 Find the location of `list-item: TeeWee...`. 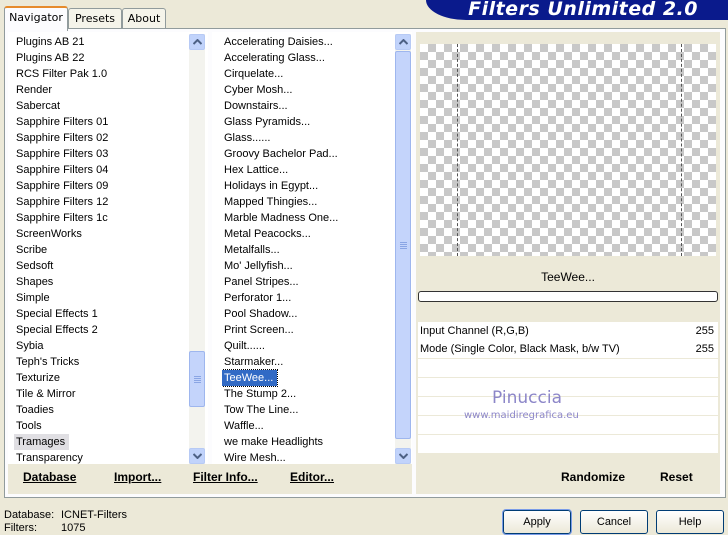

list-item: TeeWee... is located at coordinates (250, 378).